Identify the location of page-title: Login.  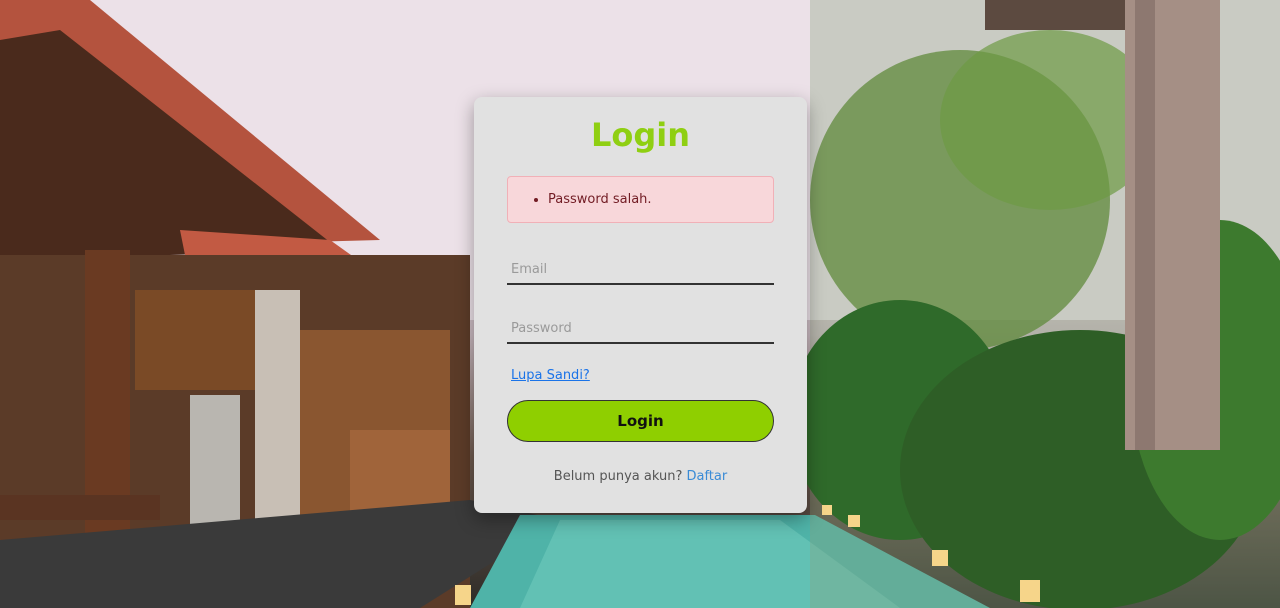
(640, 135).